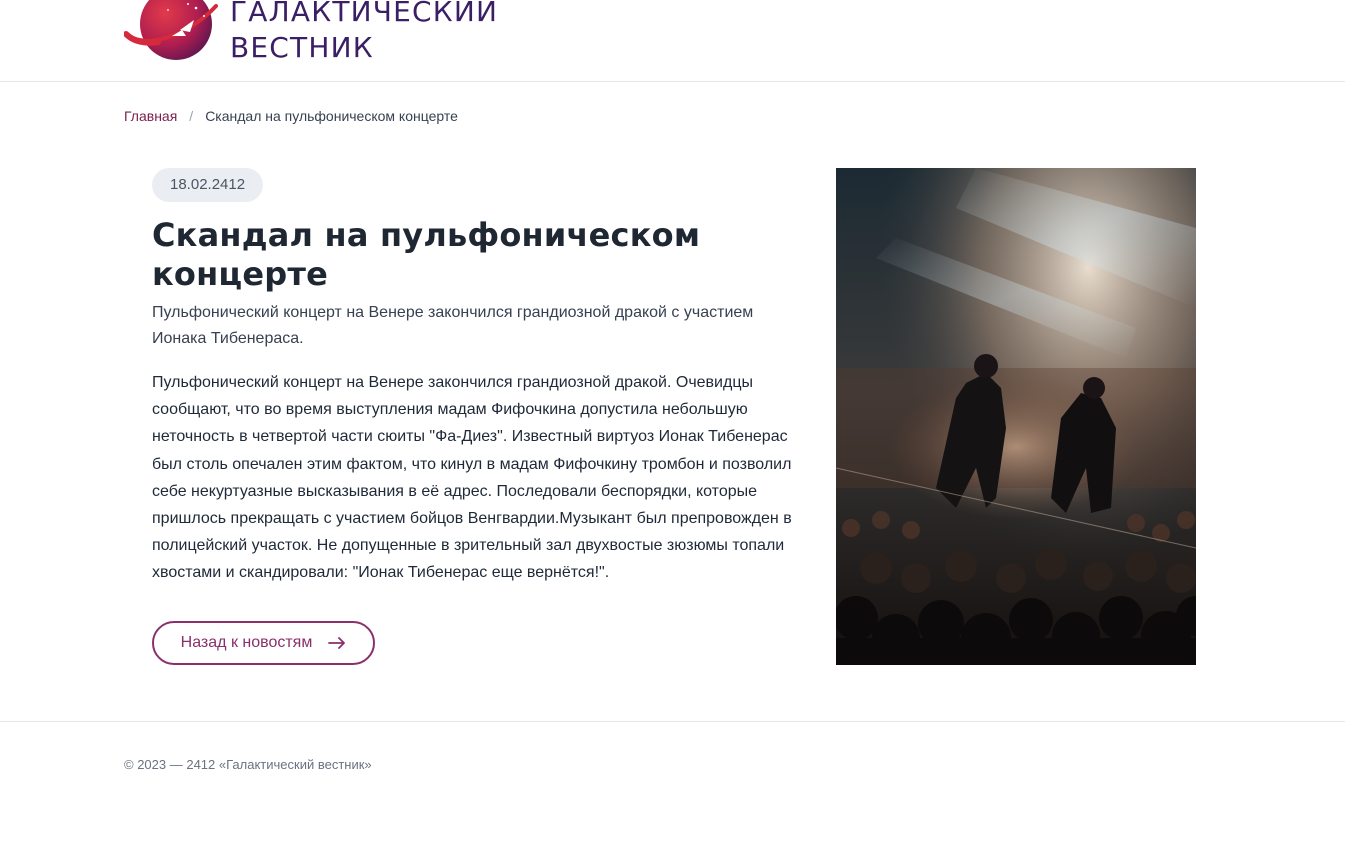 This screenshot has height=850, width=1345. Describe the element at coordinates (426, 254) in the screenshot. I see `article-title: Скандал на пульфоническом концерте` at that location.